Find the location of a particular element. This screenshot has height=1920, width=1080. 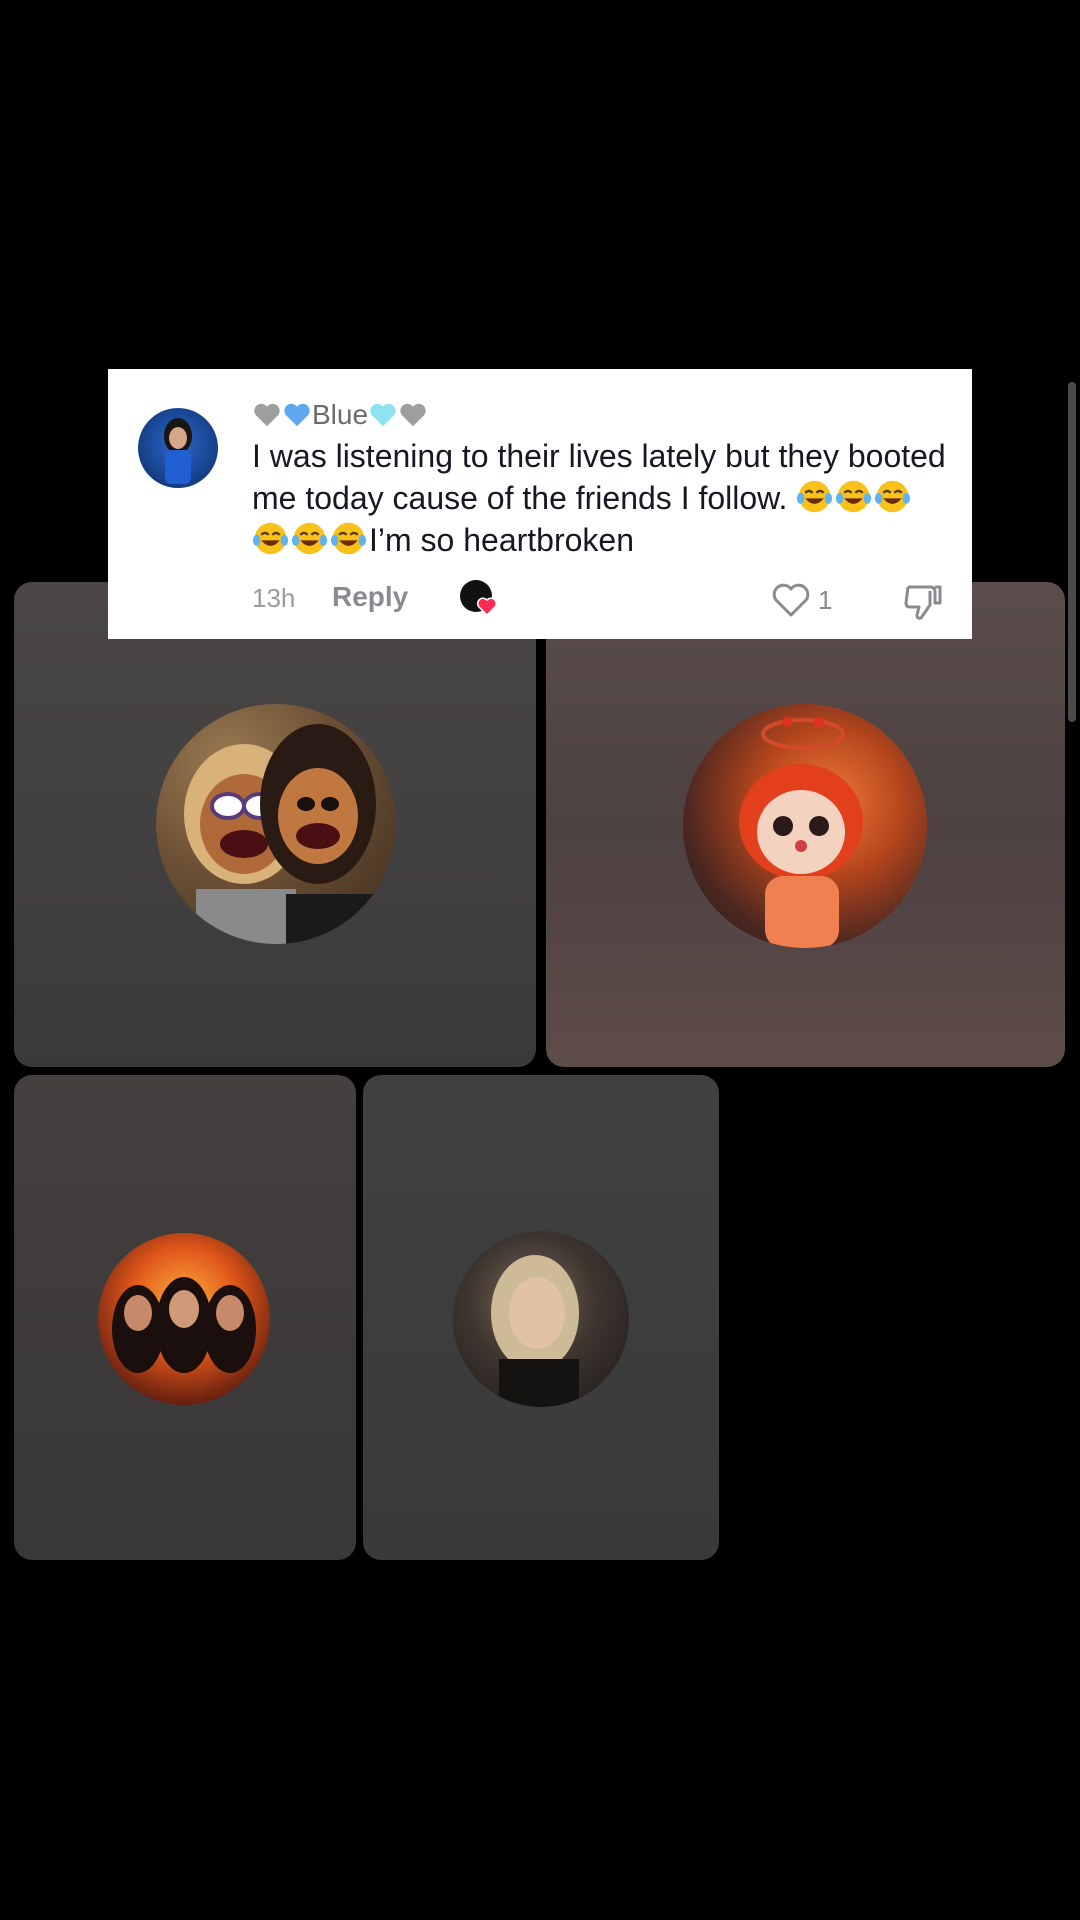

reply-button: Reply is located at coordinates (370, 597).